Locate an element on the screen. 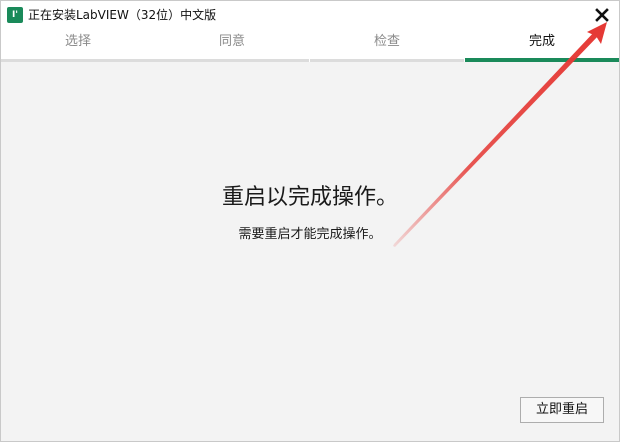 This screenshot has width=620, height=442. title-bar: I' 正在安装LabVIEW（32位）中文版 is located at coordinates (310, 15).